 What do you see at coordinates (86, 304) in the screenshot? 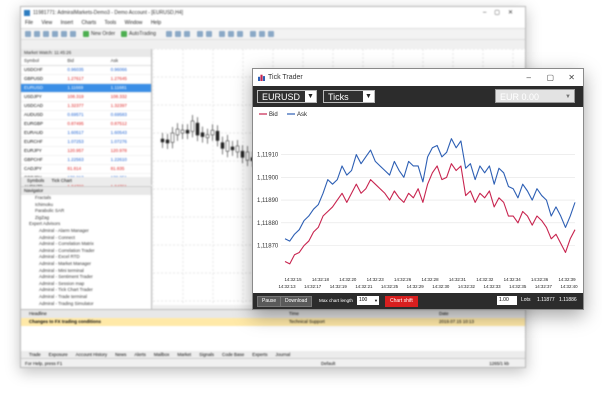
I see `navigator-item: Admiral - Trading Simulator` at bounding box center [86, 304].